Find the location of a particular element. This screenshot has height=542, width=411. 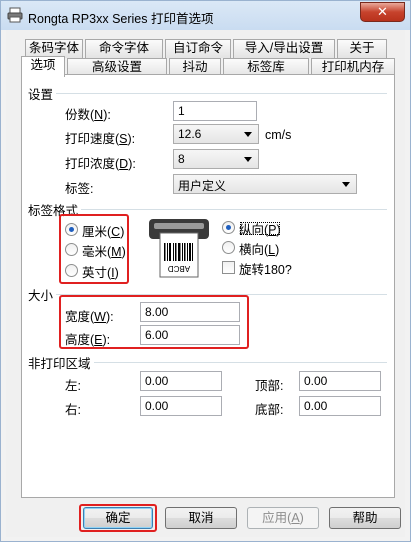

tab-label: 自订命令 is located at coordinates (197, 48).